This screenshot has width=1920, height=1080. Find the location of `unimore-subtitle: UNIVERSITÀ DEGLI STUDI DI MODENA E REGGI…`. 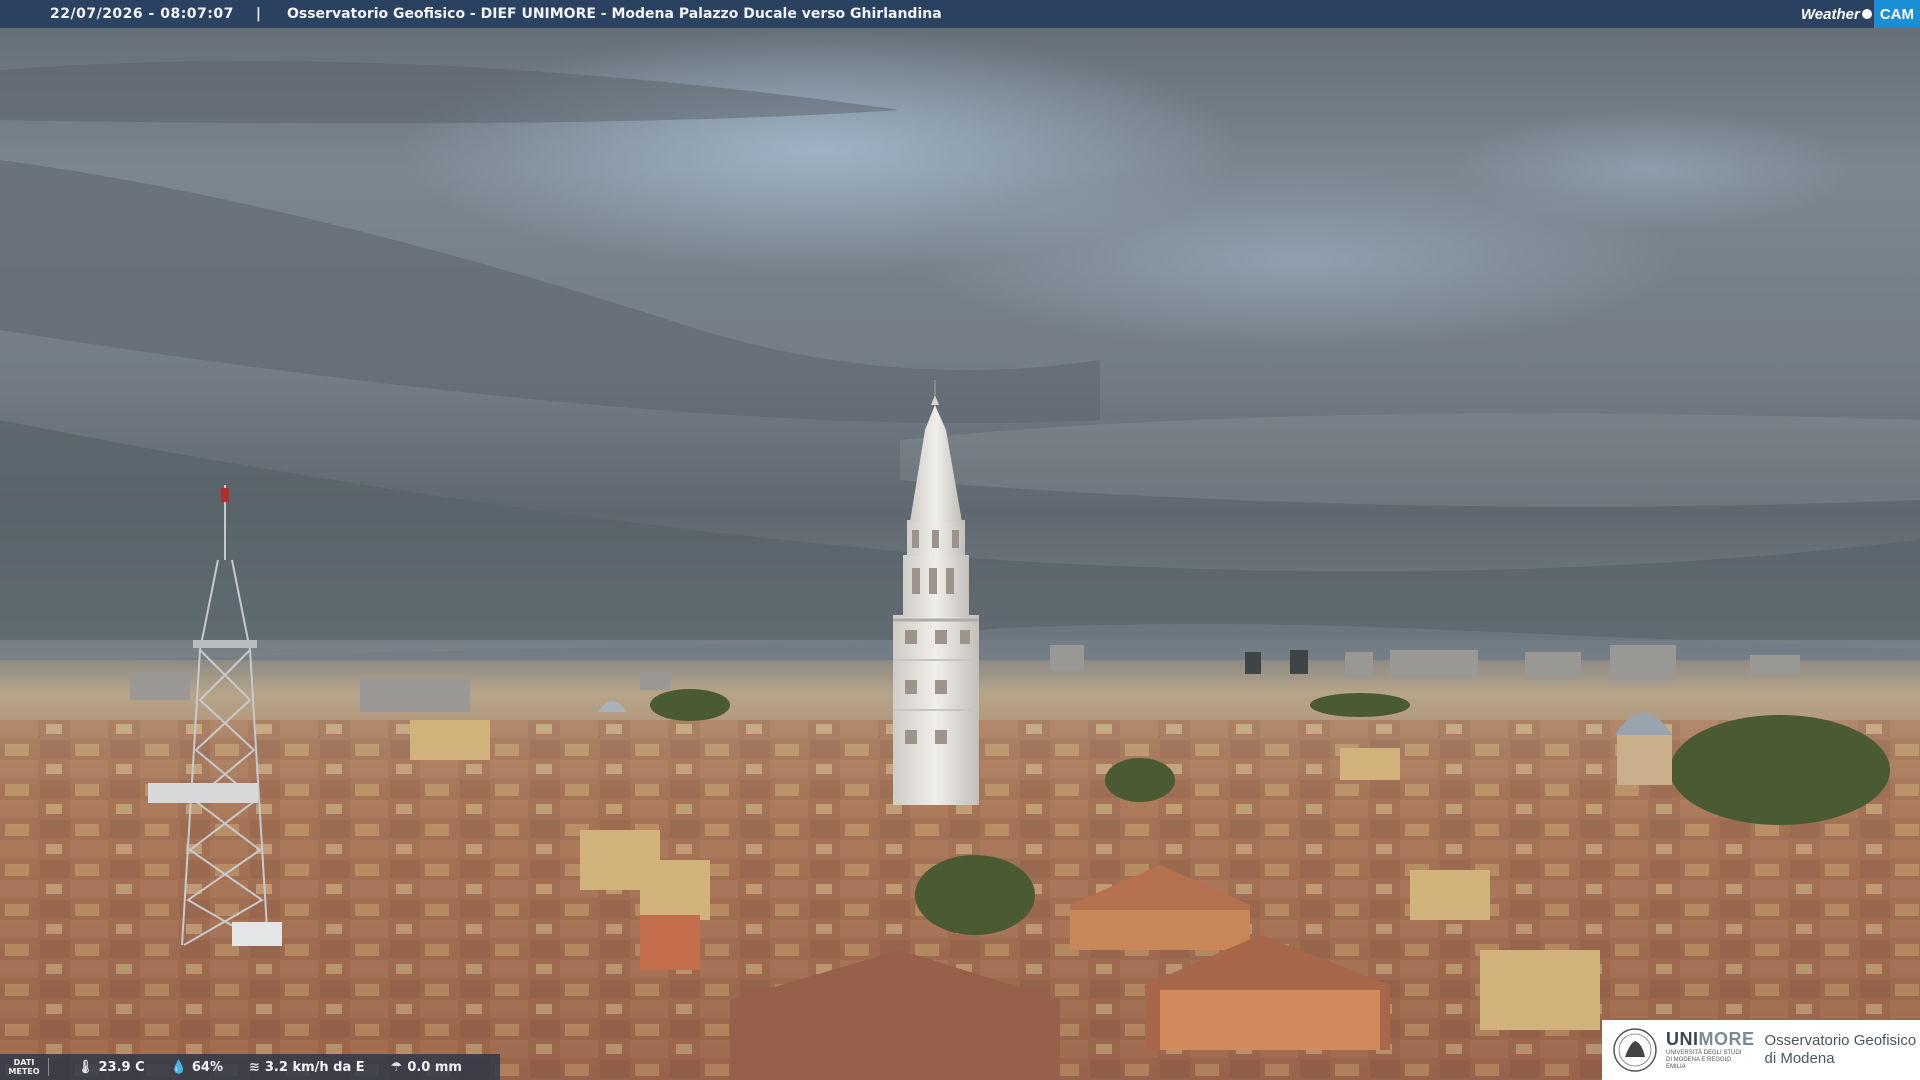

unimore-subtitle: UNIVERSITÀ DEGLI STUDI DI MODENA E REGGI… is located at coordinates (1704, 1060).